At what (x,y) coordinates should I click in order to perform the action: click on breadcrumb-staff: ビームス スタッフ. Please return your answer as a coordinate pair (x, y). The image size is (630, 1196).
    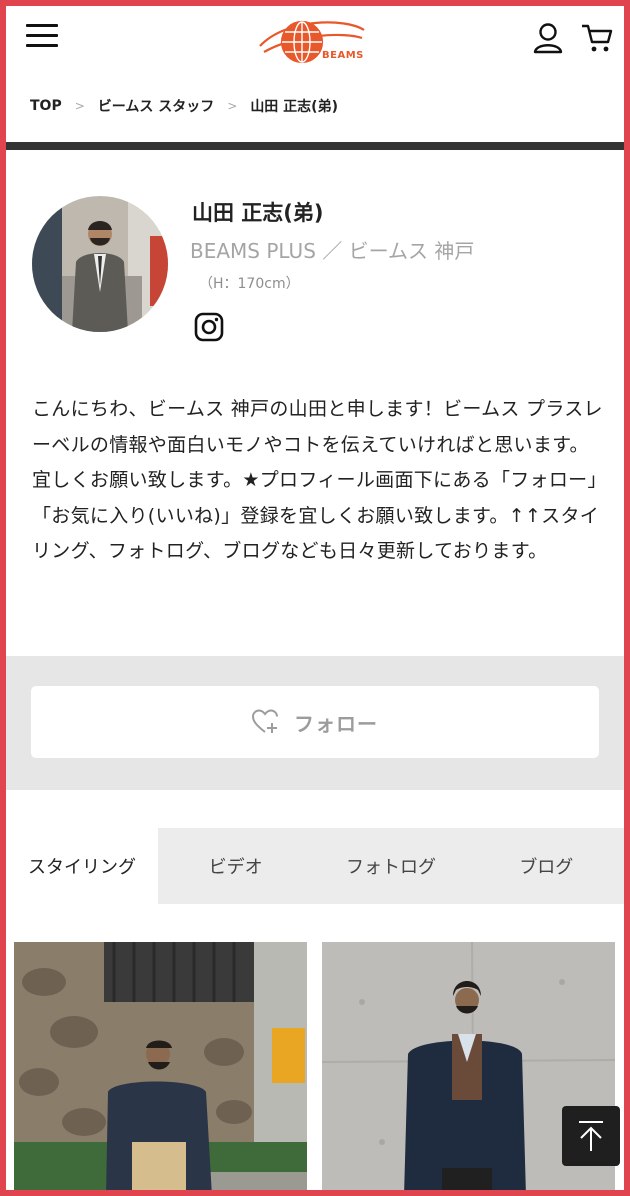
    Looking at the image, I should click on (156, 106).